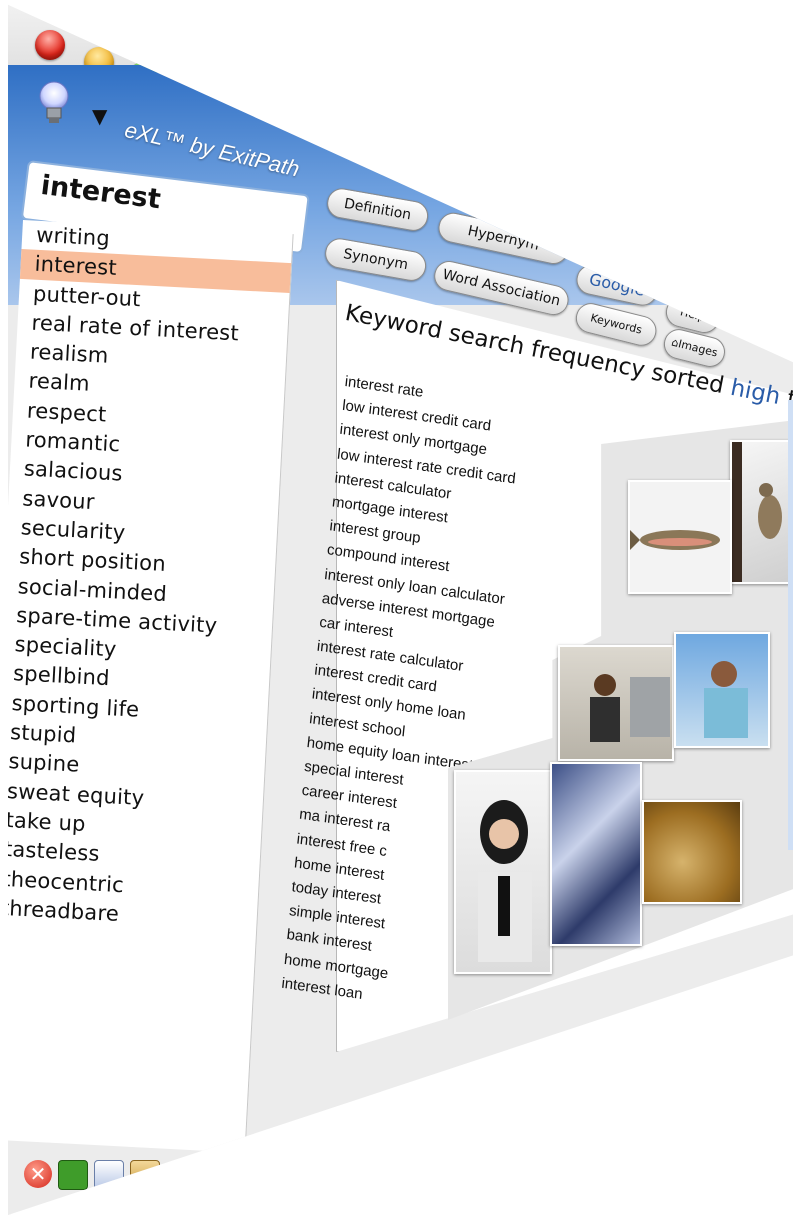 This screenshot has height=1219, width=793. Describe the element at coordinates (101, 192) in the screenshot. I see `search-value: interest` at that location.